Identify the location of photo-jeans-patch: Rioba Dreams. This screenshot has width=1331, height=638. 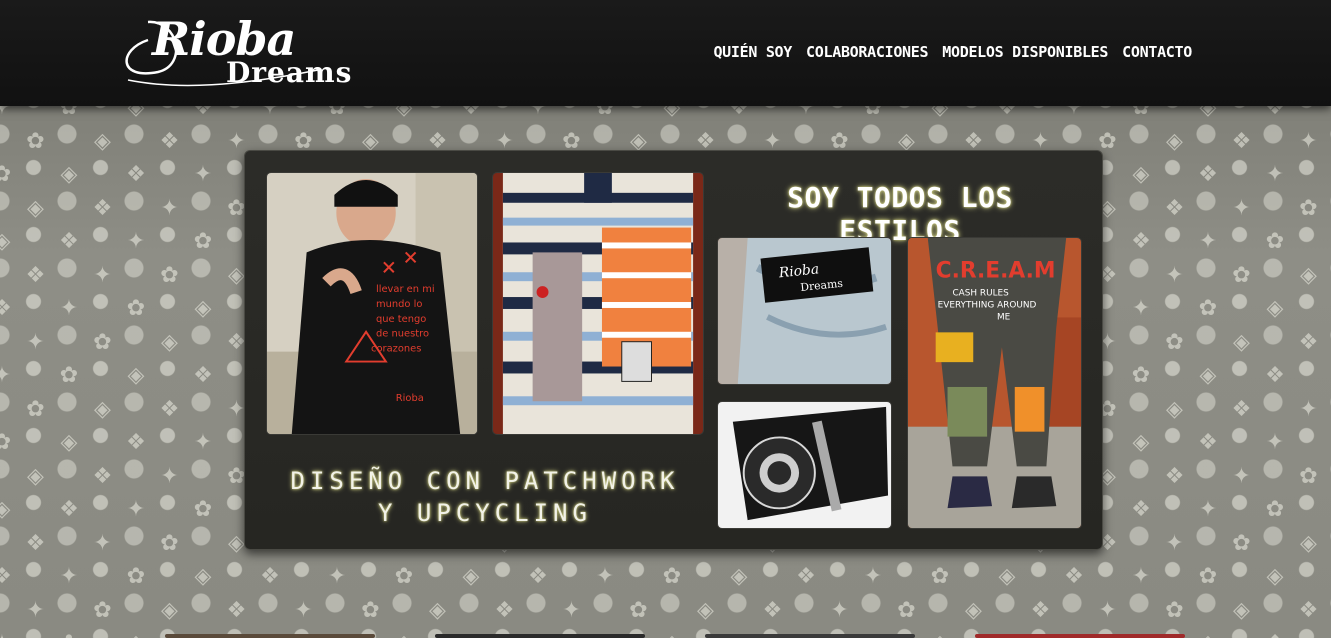
(804, 311).